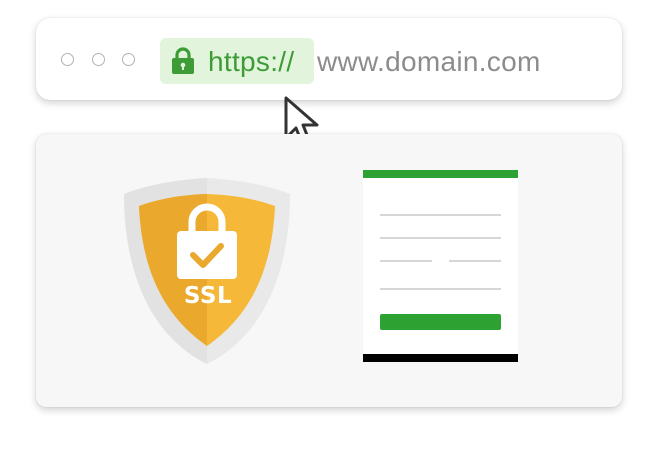 This screenshot has width=662, height=450. I want to click on form-footer-bar, so click(440, 358).